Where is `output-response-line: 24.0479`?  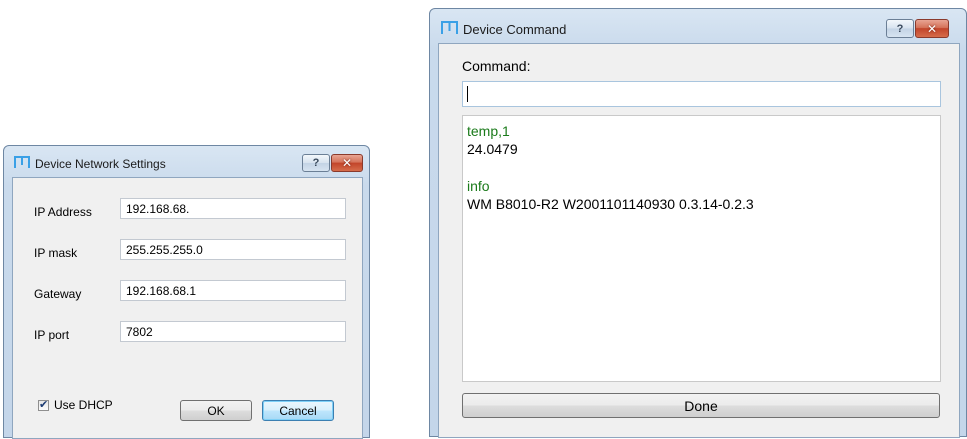 output-response-line: 24.0479 is located at coordinates (492, 149).